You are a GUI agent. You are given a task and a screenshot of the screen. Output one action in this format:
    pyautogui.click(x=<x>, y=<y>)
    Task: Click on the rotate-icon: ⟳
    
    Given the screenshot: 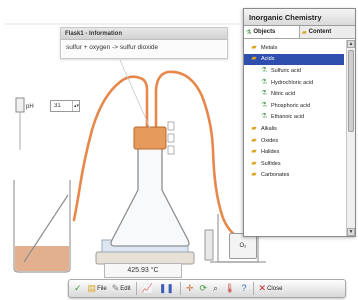 What is the action you would take?
    pyautogui.click(x=203, y=288)
    